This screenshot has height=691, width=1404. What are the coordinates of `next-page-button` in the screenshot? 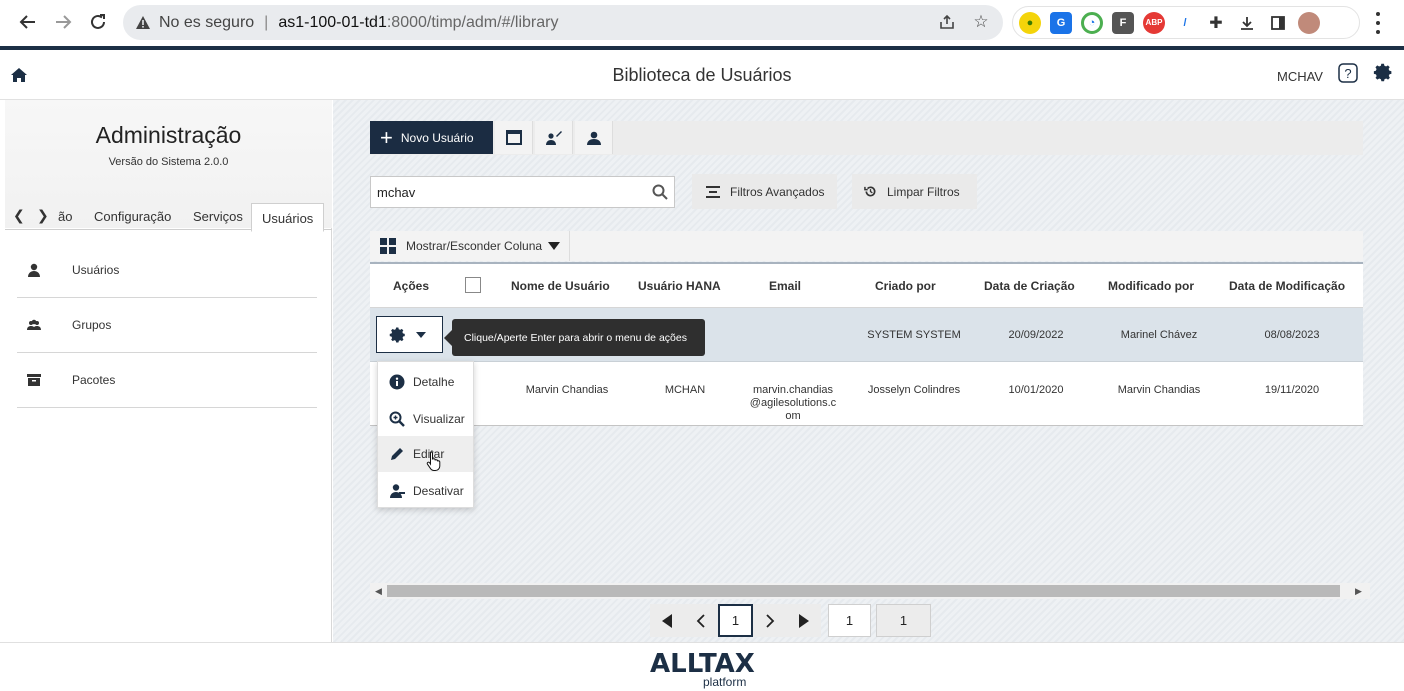 It's located at (770, 620).